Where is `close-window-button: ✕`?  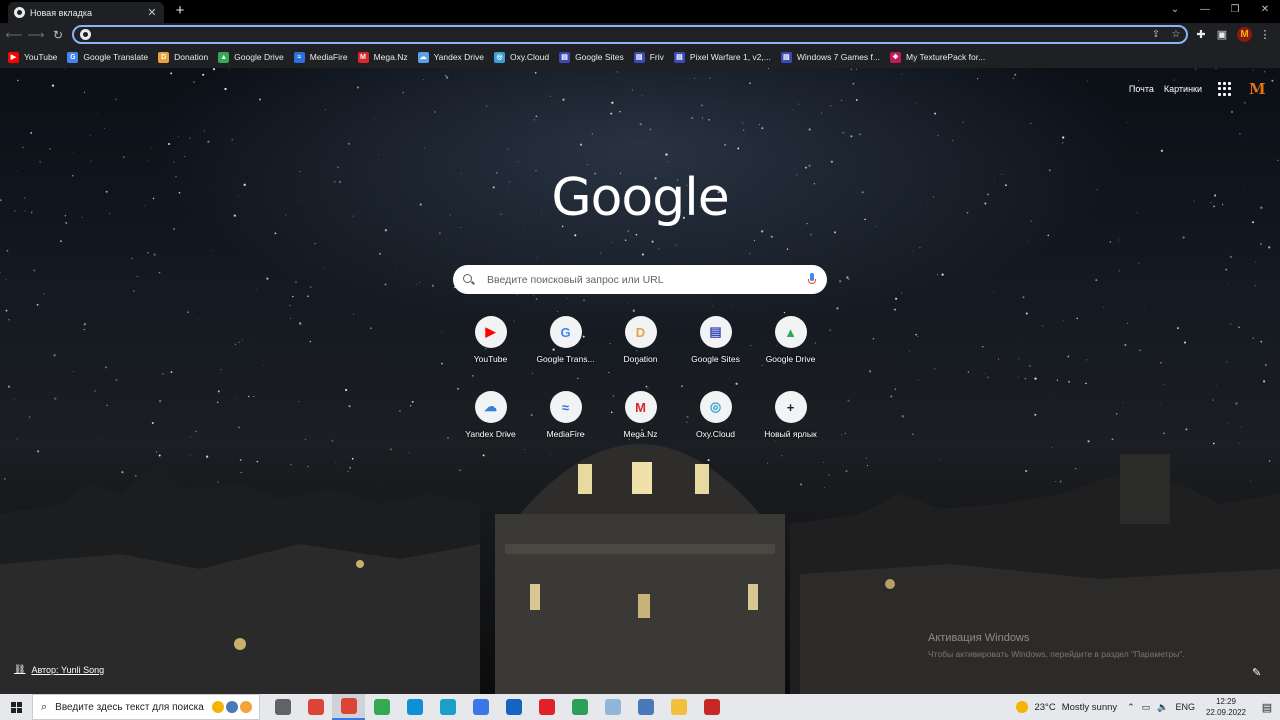
close-window-button: ✕ is located at coordinates (1265, 10).